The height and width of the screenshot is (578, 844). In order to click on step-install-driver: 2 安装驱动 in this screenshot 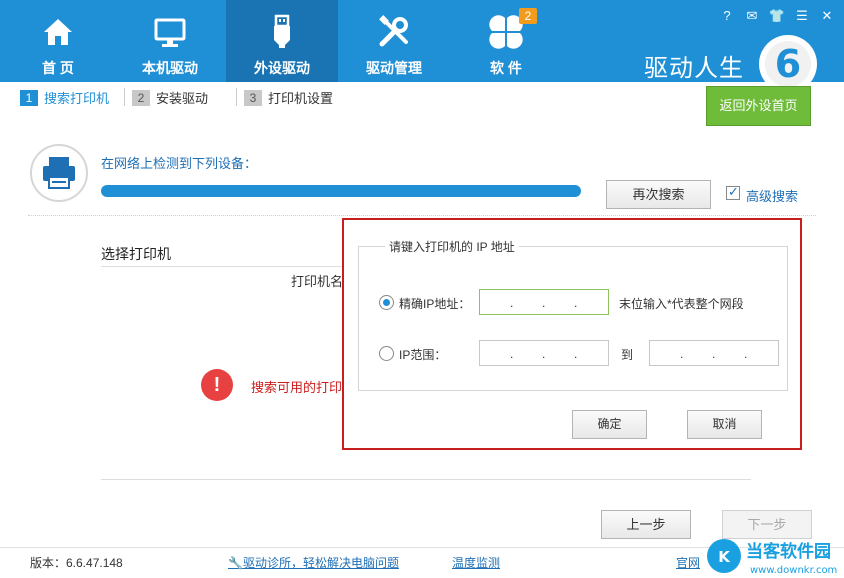, I will do `click(170, 97)`.